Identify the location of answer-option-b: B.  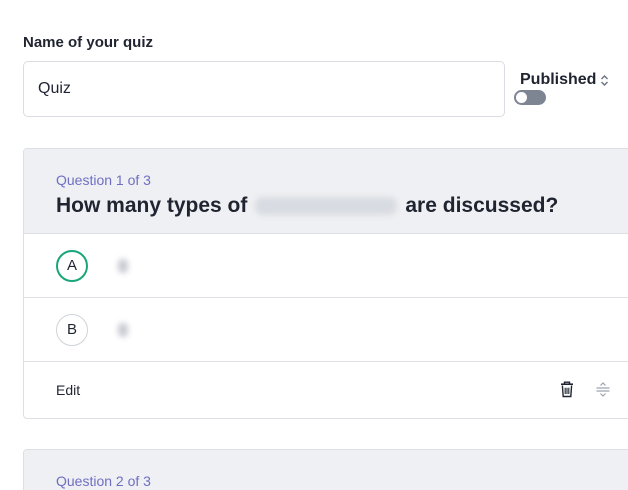
(326, 330).